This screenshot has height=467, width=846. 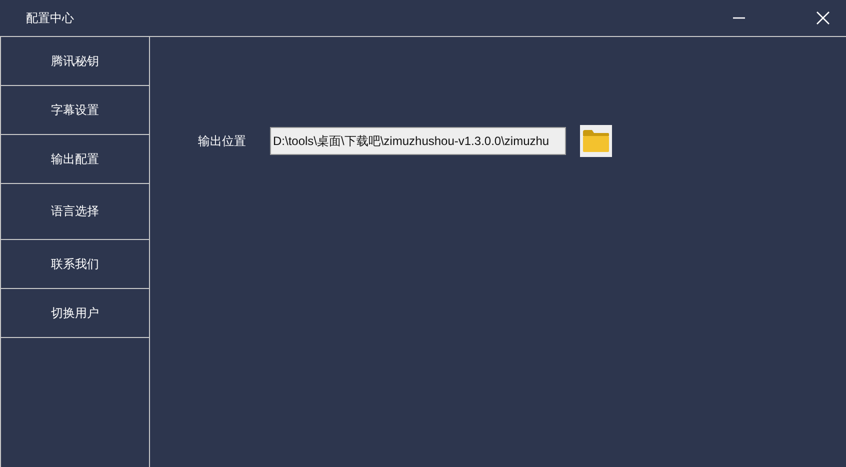 What do you see at coordinates (75, 264) in the screenshot?
I see `sidebar-item: 联系我们` at bounding box center [75, 264].